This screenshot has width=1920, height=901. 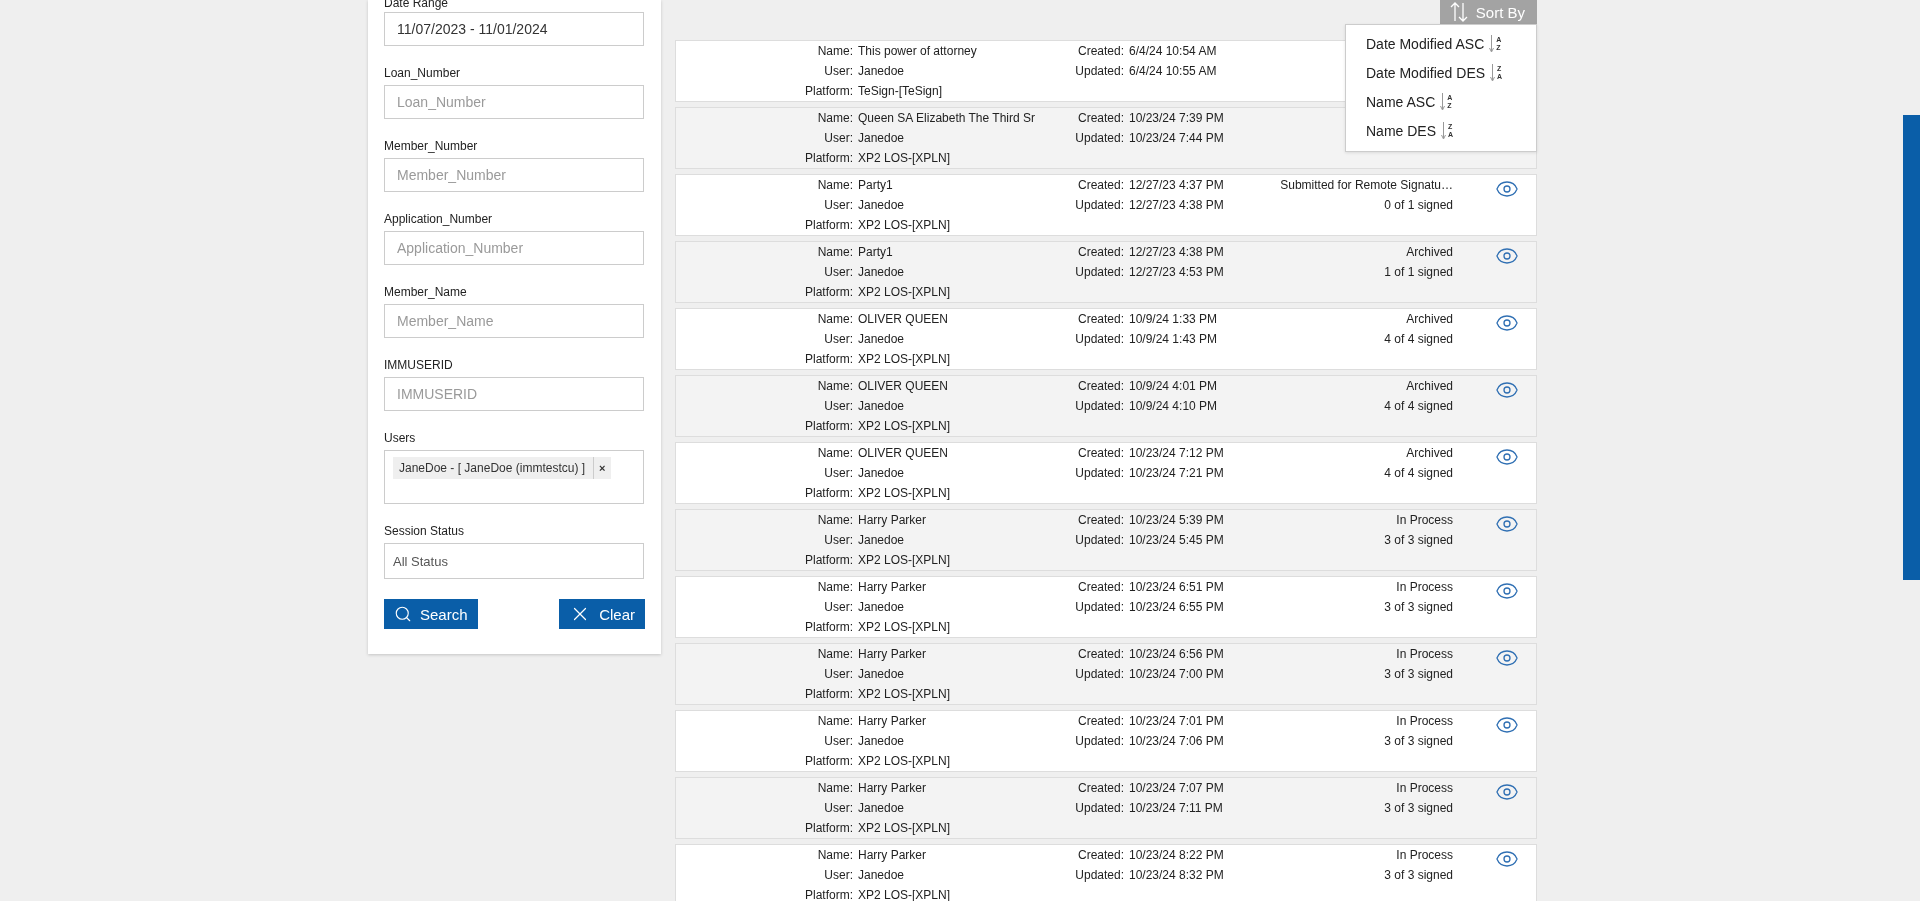 I want to click on field-label: Member_Number, so click(x=431, y=146).